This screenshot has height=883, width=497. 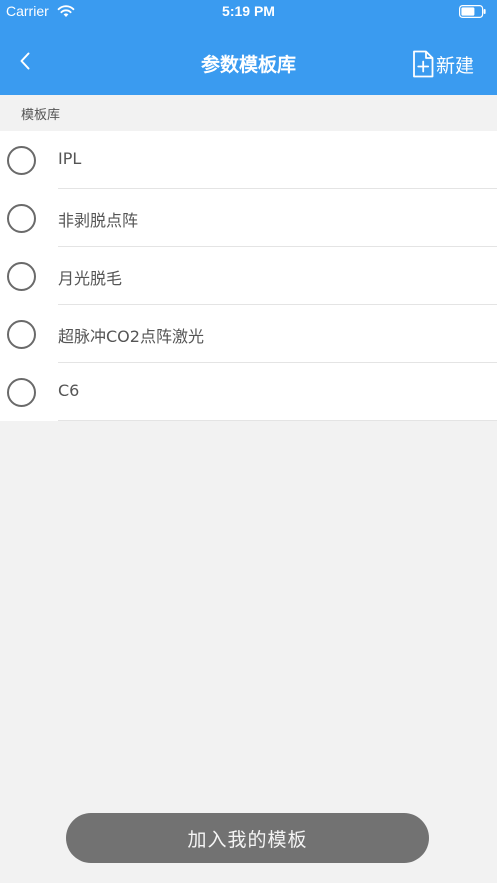 I want to click on list-item: 月光脱毛, so click(x=248, y=276).